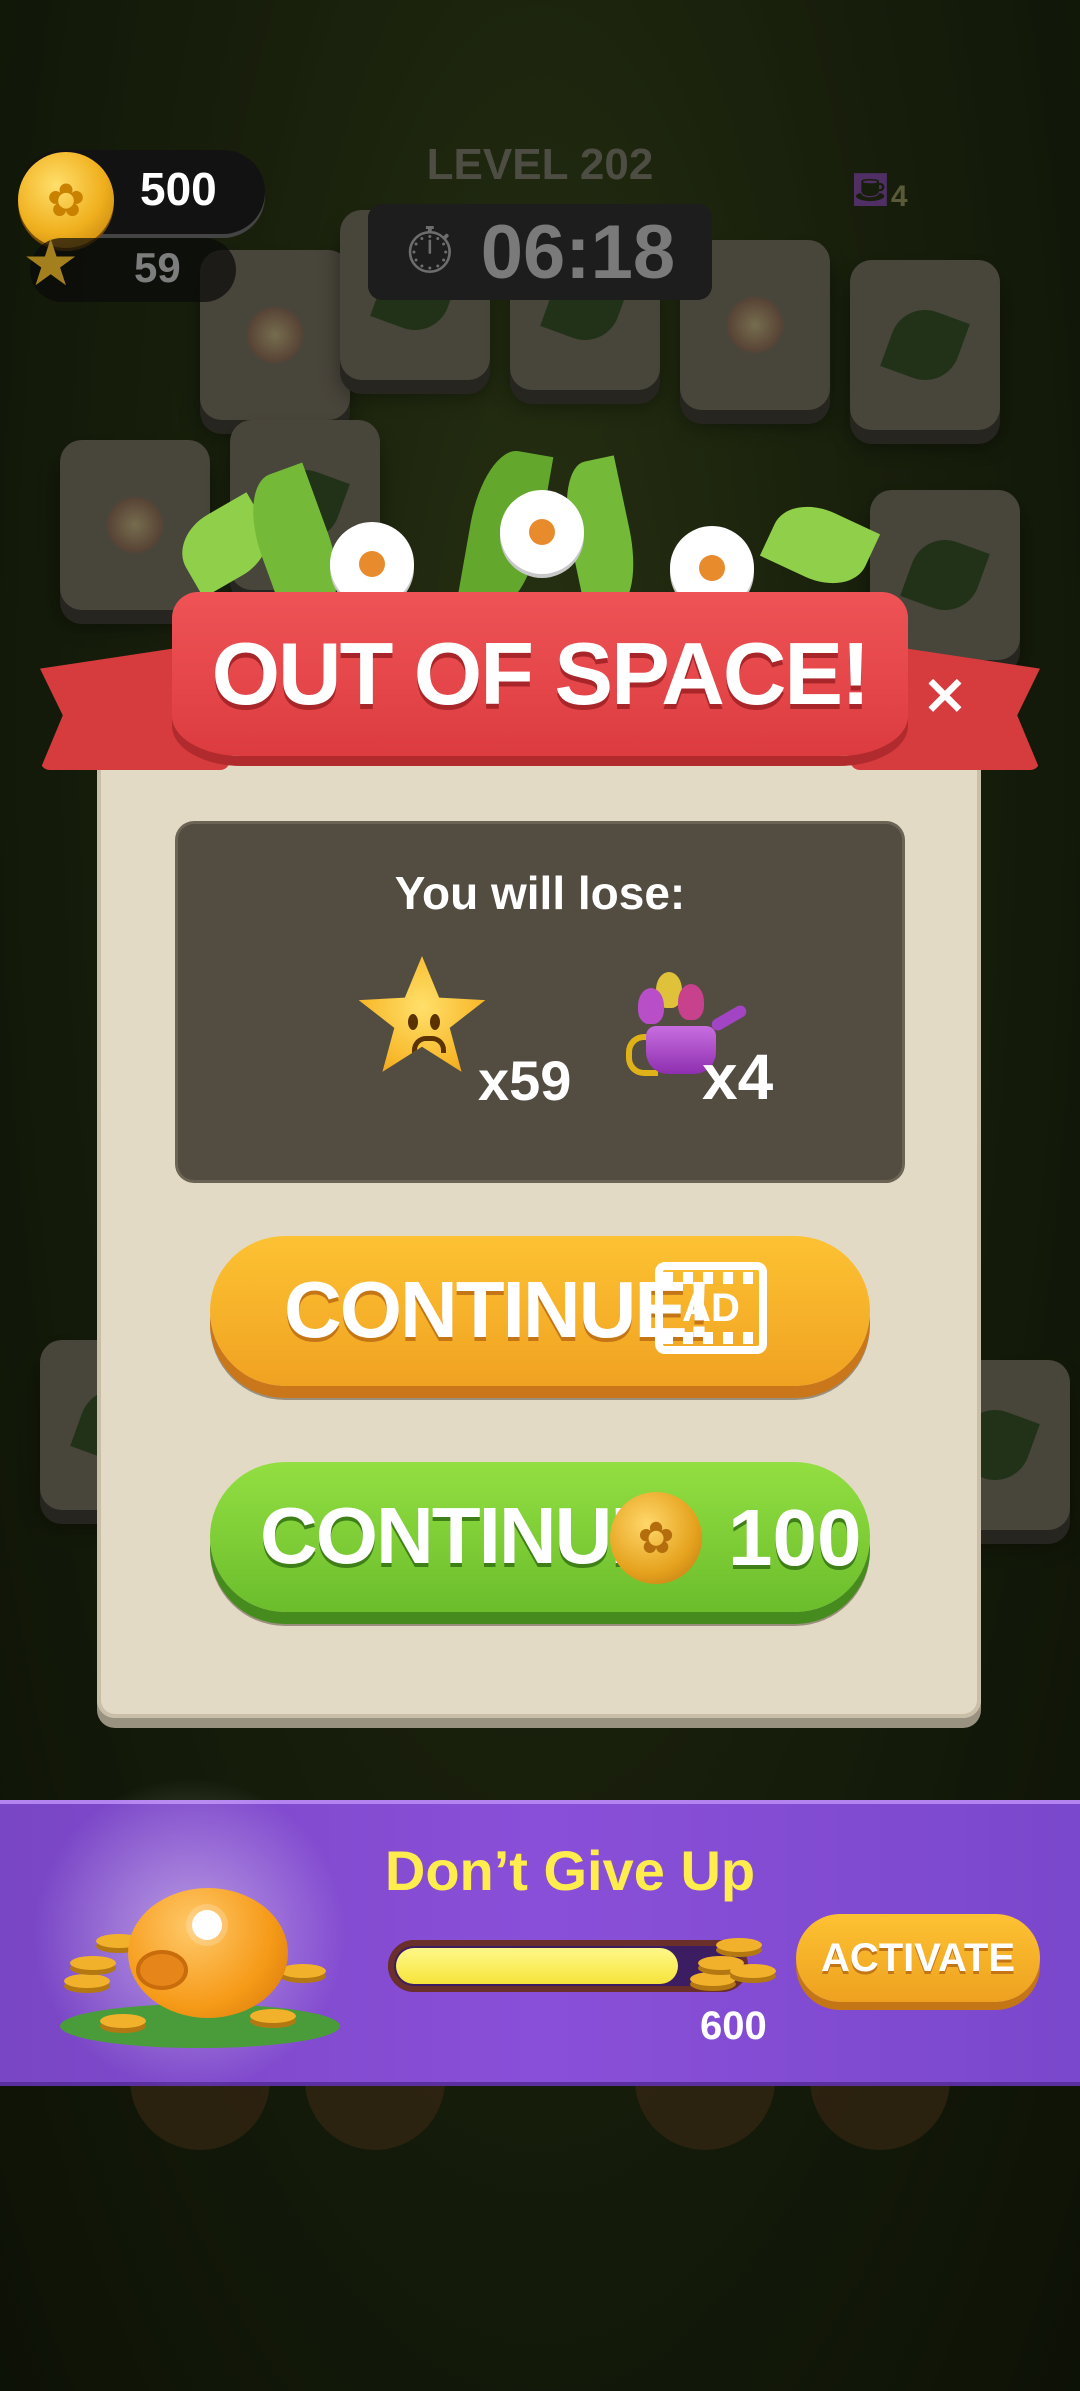 The width and height of the screenshot is (1080, 2391). What do you see at coordinates (498, 1309) in the screenshot?
I see `continue-ad-label: CONTINUE!` at bounding box center [498, 1309].